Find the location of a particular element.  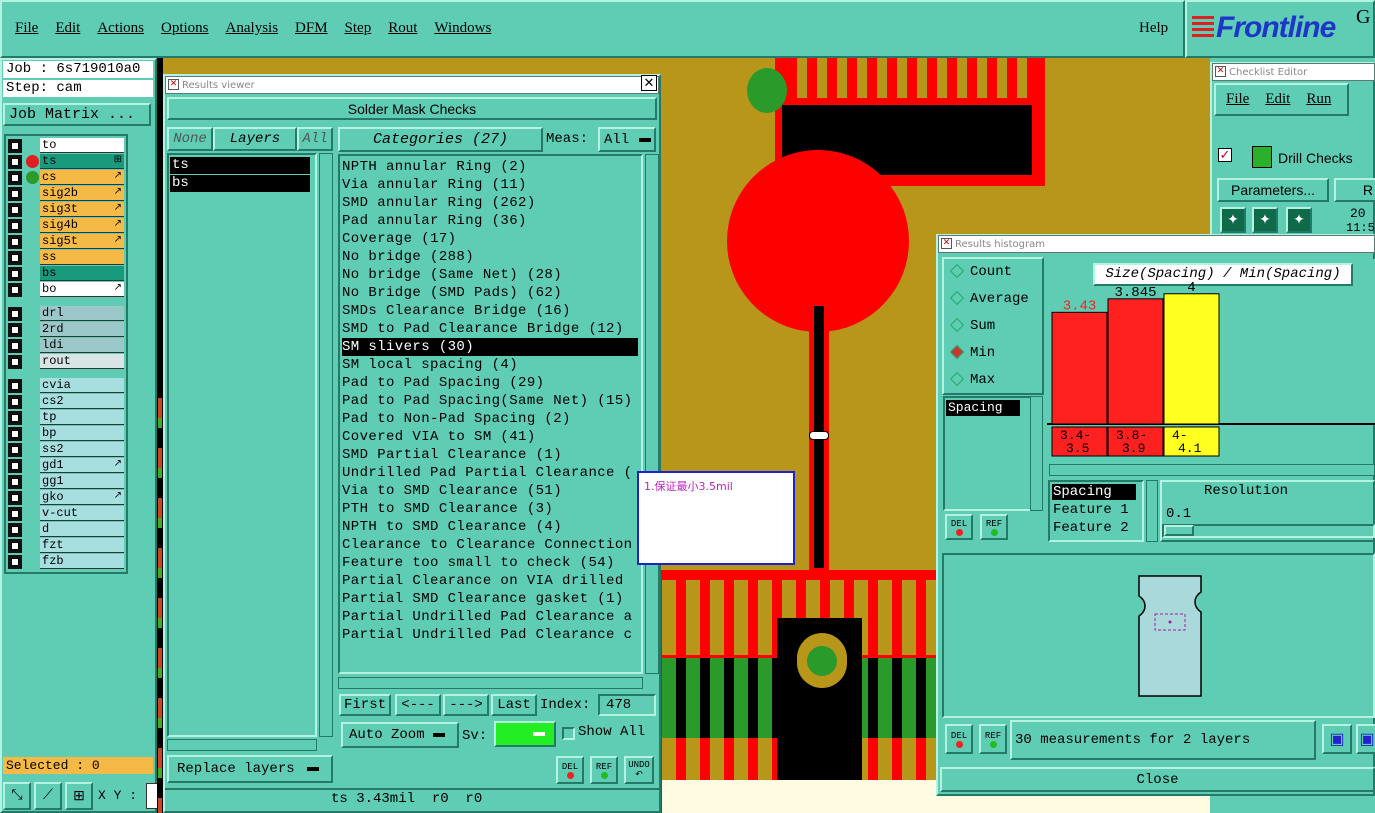

del-button: DEL is located at coordinates (570, 770).